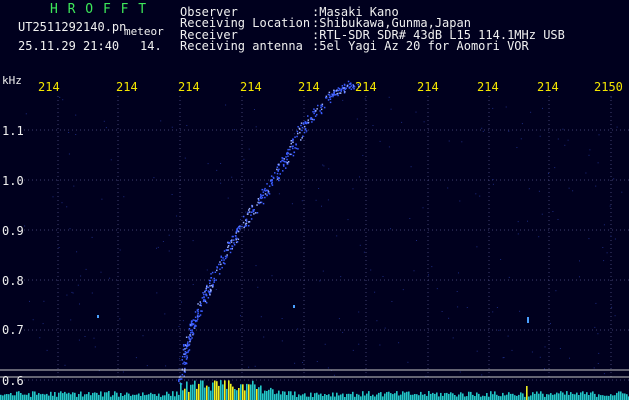 The width and height of the screenshot is (629, 400). Describe the element at coordinates (294, 306) in the screenshot. I see `echo-spot` at that location.